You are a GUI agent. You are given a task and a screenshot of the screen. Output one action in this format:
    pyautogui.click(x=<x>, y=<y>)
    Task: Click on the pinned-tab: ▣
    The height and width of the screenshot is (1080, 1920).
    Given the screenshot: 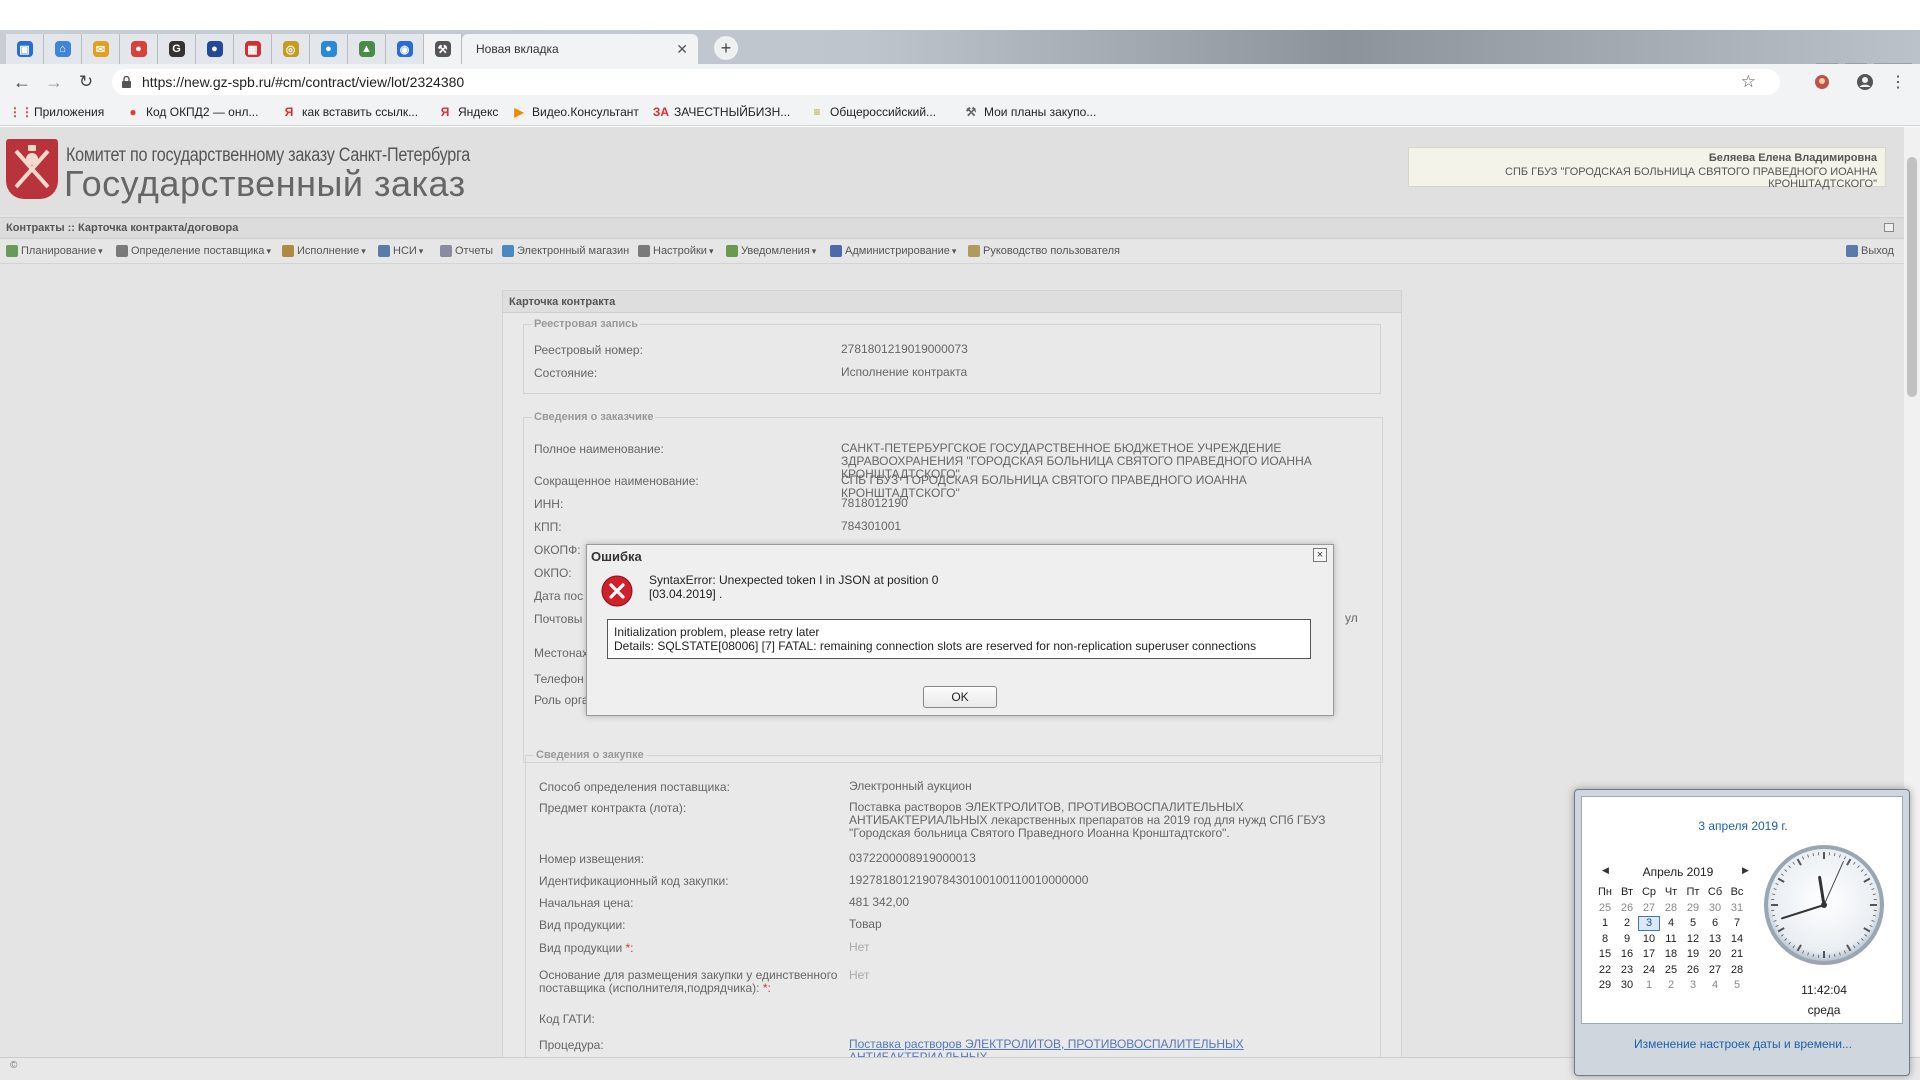 What is the action you would take?
    pyautogui.click(x=25, y=49)
    